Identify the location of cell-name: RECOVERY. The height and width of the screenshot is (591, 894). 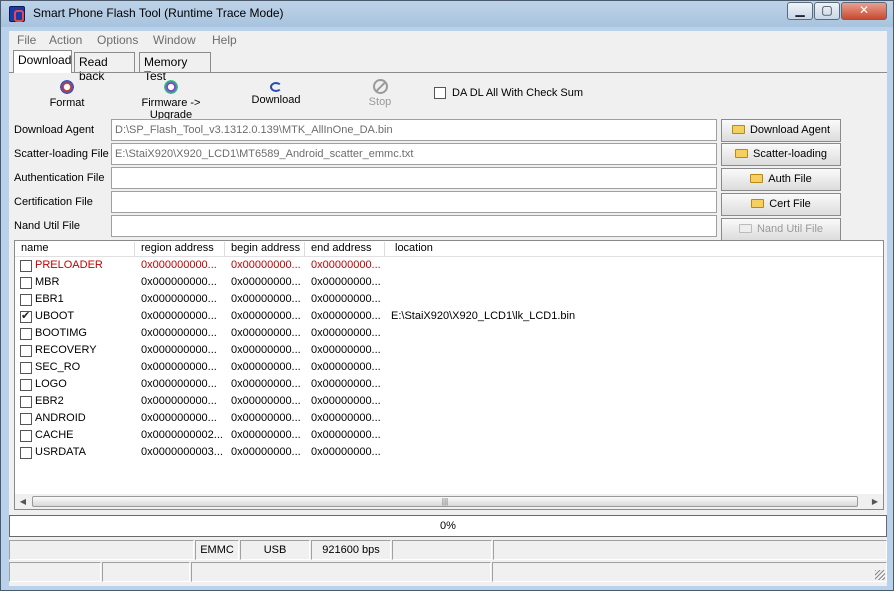
(66, 350).